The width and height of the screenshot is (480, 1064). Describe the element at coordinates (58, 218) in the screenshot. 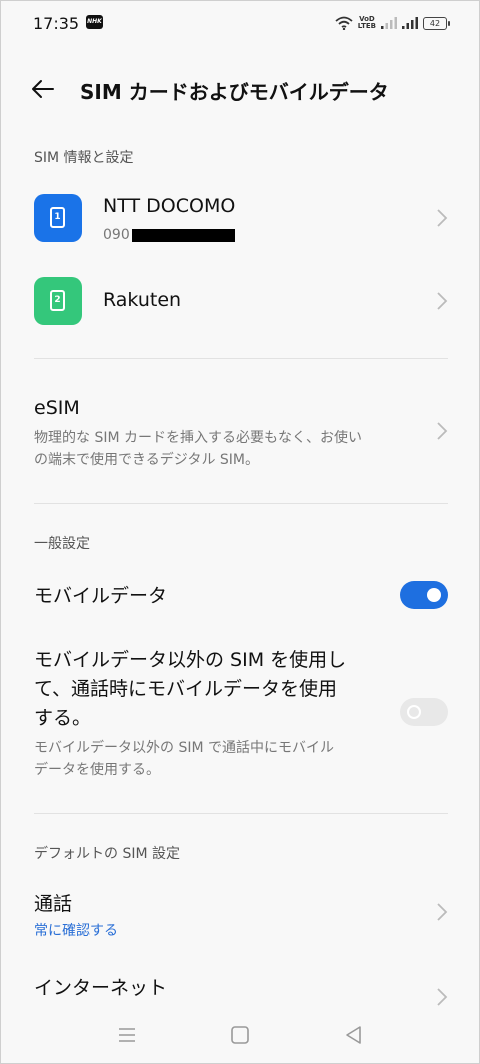

I see `sim1-icon: 1` at that location.